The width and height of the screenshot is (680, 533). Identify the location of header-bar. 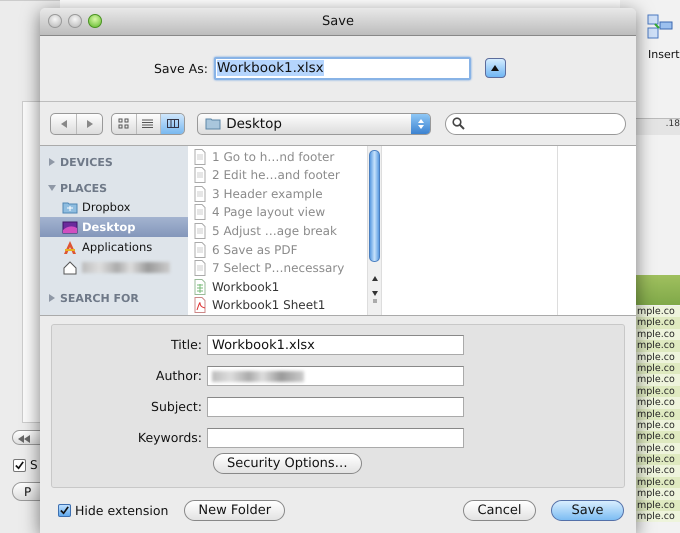
(658, 290).